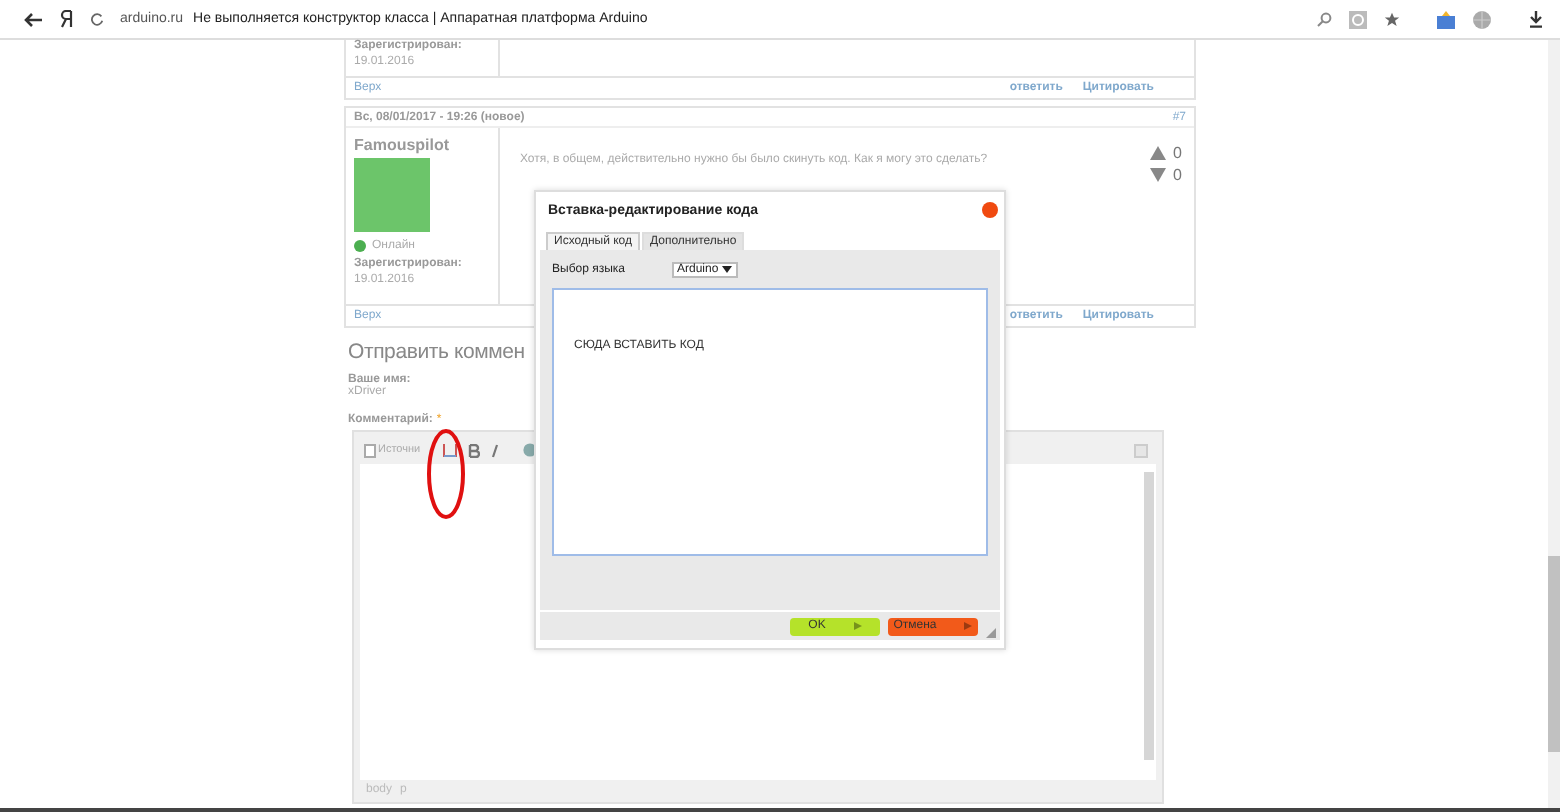 The image size is (1560, 812). What do you see at coordinates (1157, 153) in the screenshot?
I see `upvote-icon` at bounding box center [1157, 153].